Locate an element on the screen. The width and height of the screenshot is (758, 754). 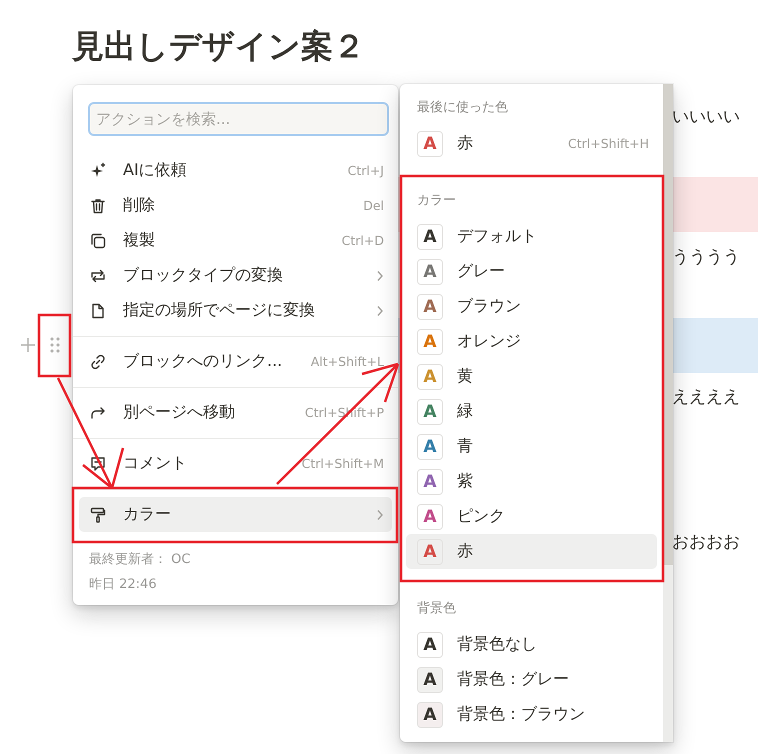
body-text: うううう is located at coordinates (706, 257).